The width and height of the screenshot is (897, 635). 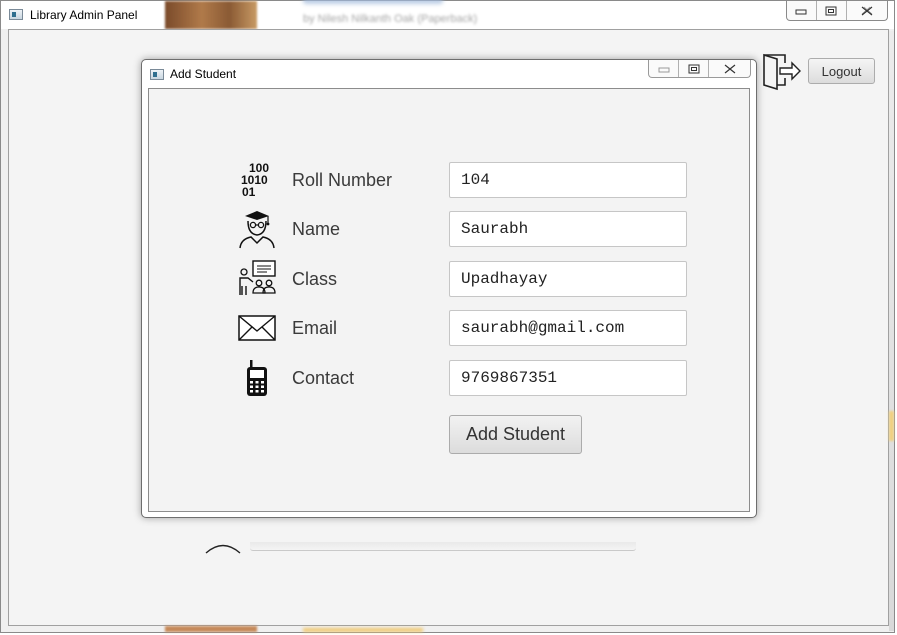 I want to click on maximize-button, so click(x=832, y=10).